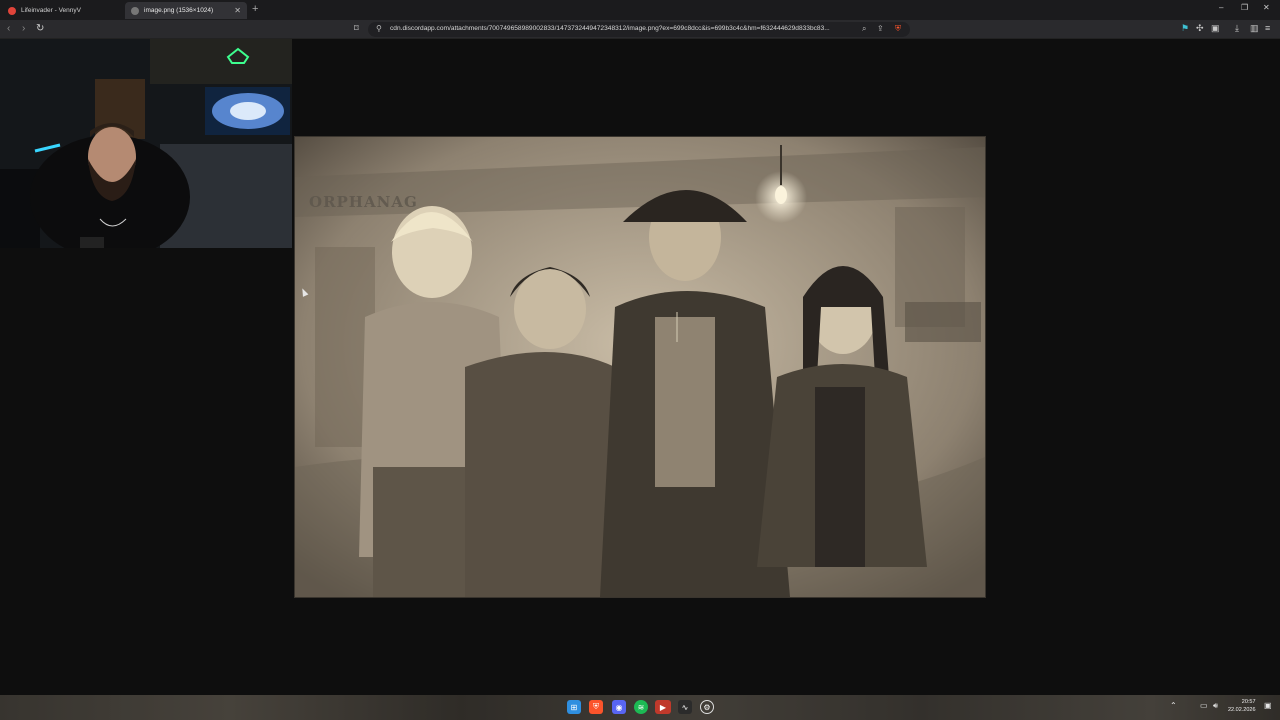  I want to click on tab-lifeinvader: Lifeinvader - VennyV, so click(62, 10).